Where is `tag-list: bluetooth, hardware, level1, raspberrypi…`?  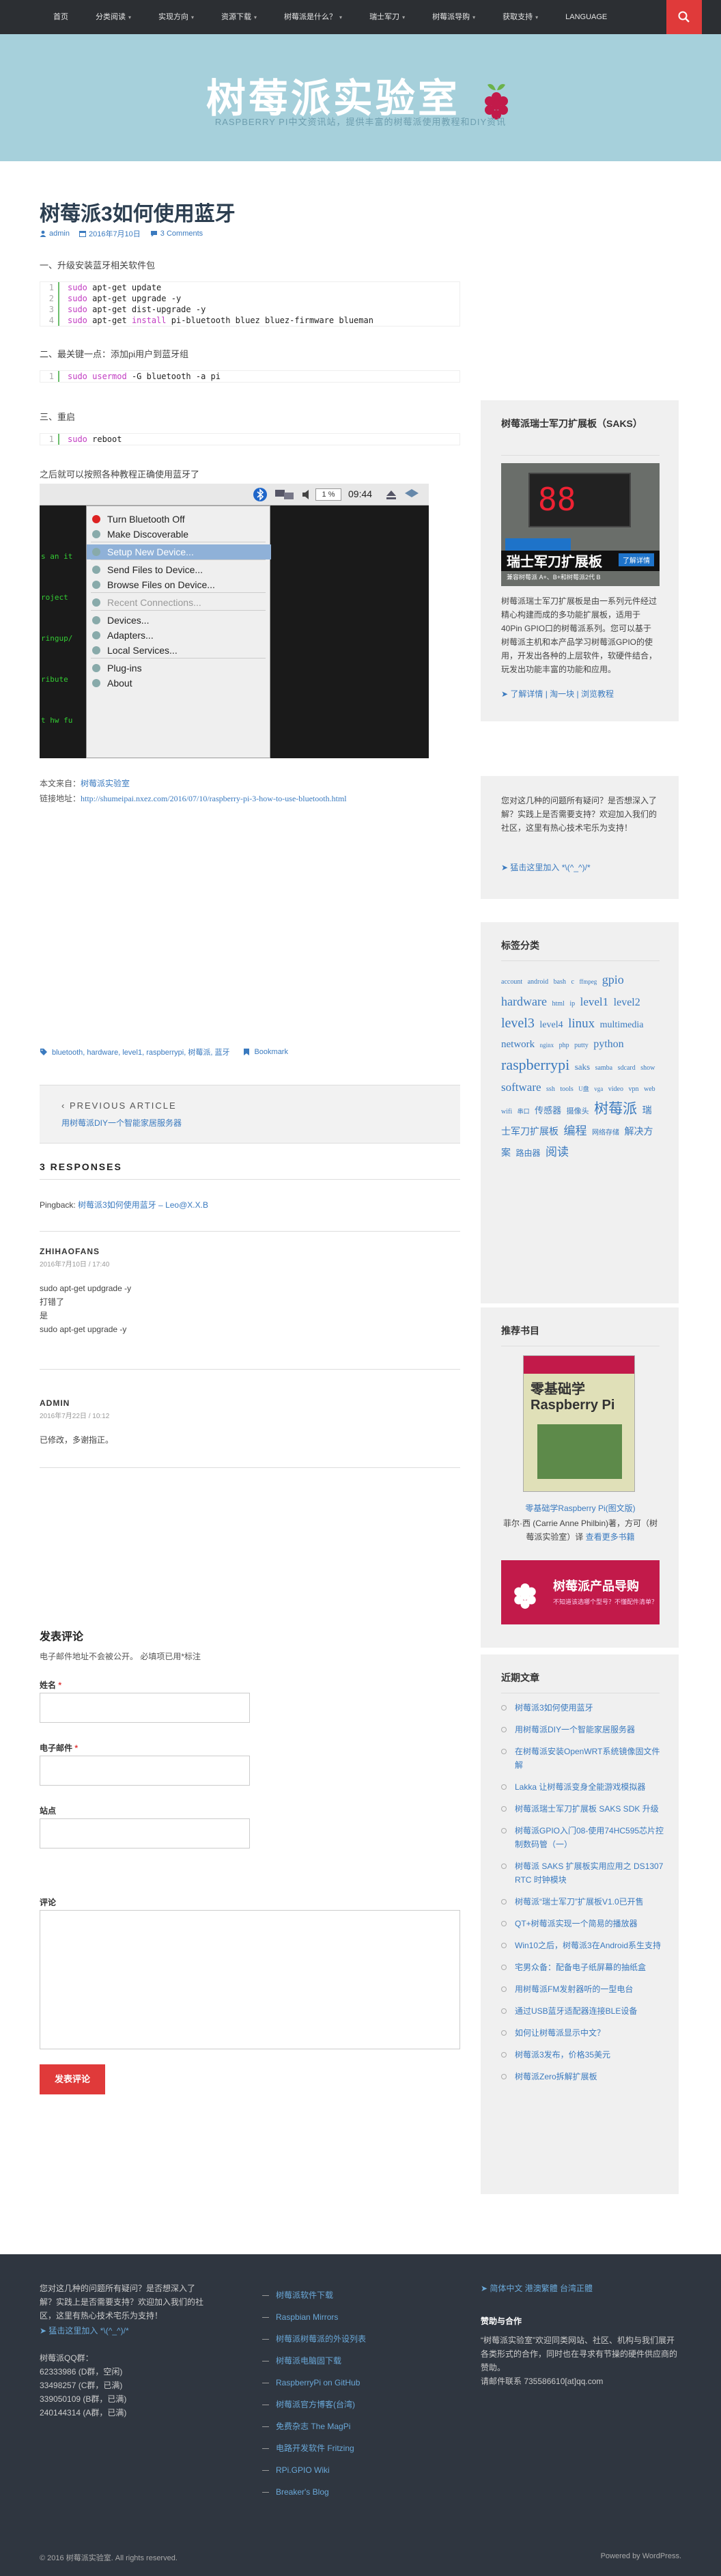 tag-list: bluetooth, hardware, level1, raspberrypi… is located at coordinates (140, 1052).